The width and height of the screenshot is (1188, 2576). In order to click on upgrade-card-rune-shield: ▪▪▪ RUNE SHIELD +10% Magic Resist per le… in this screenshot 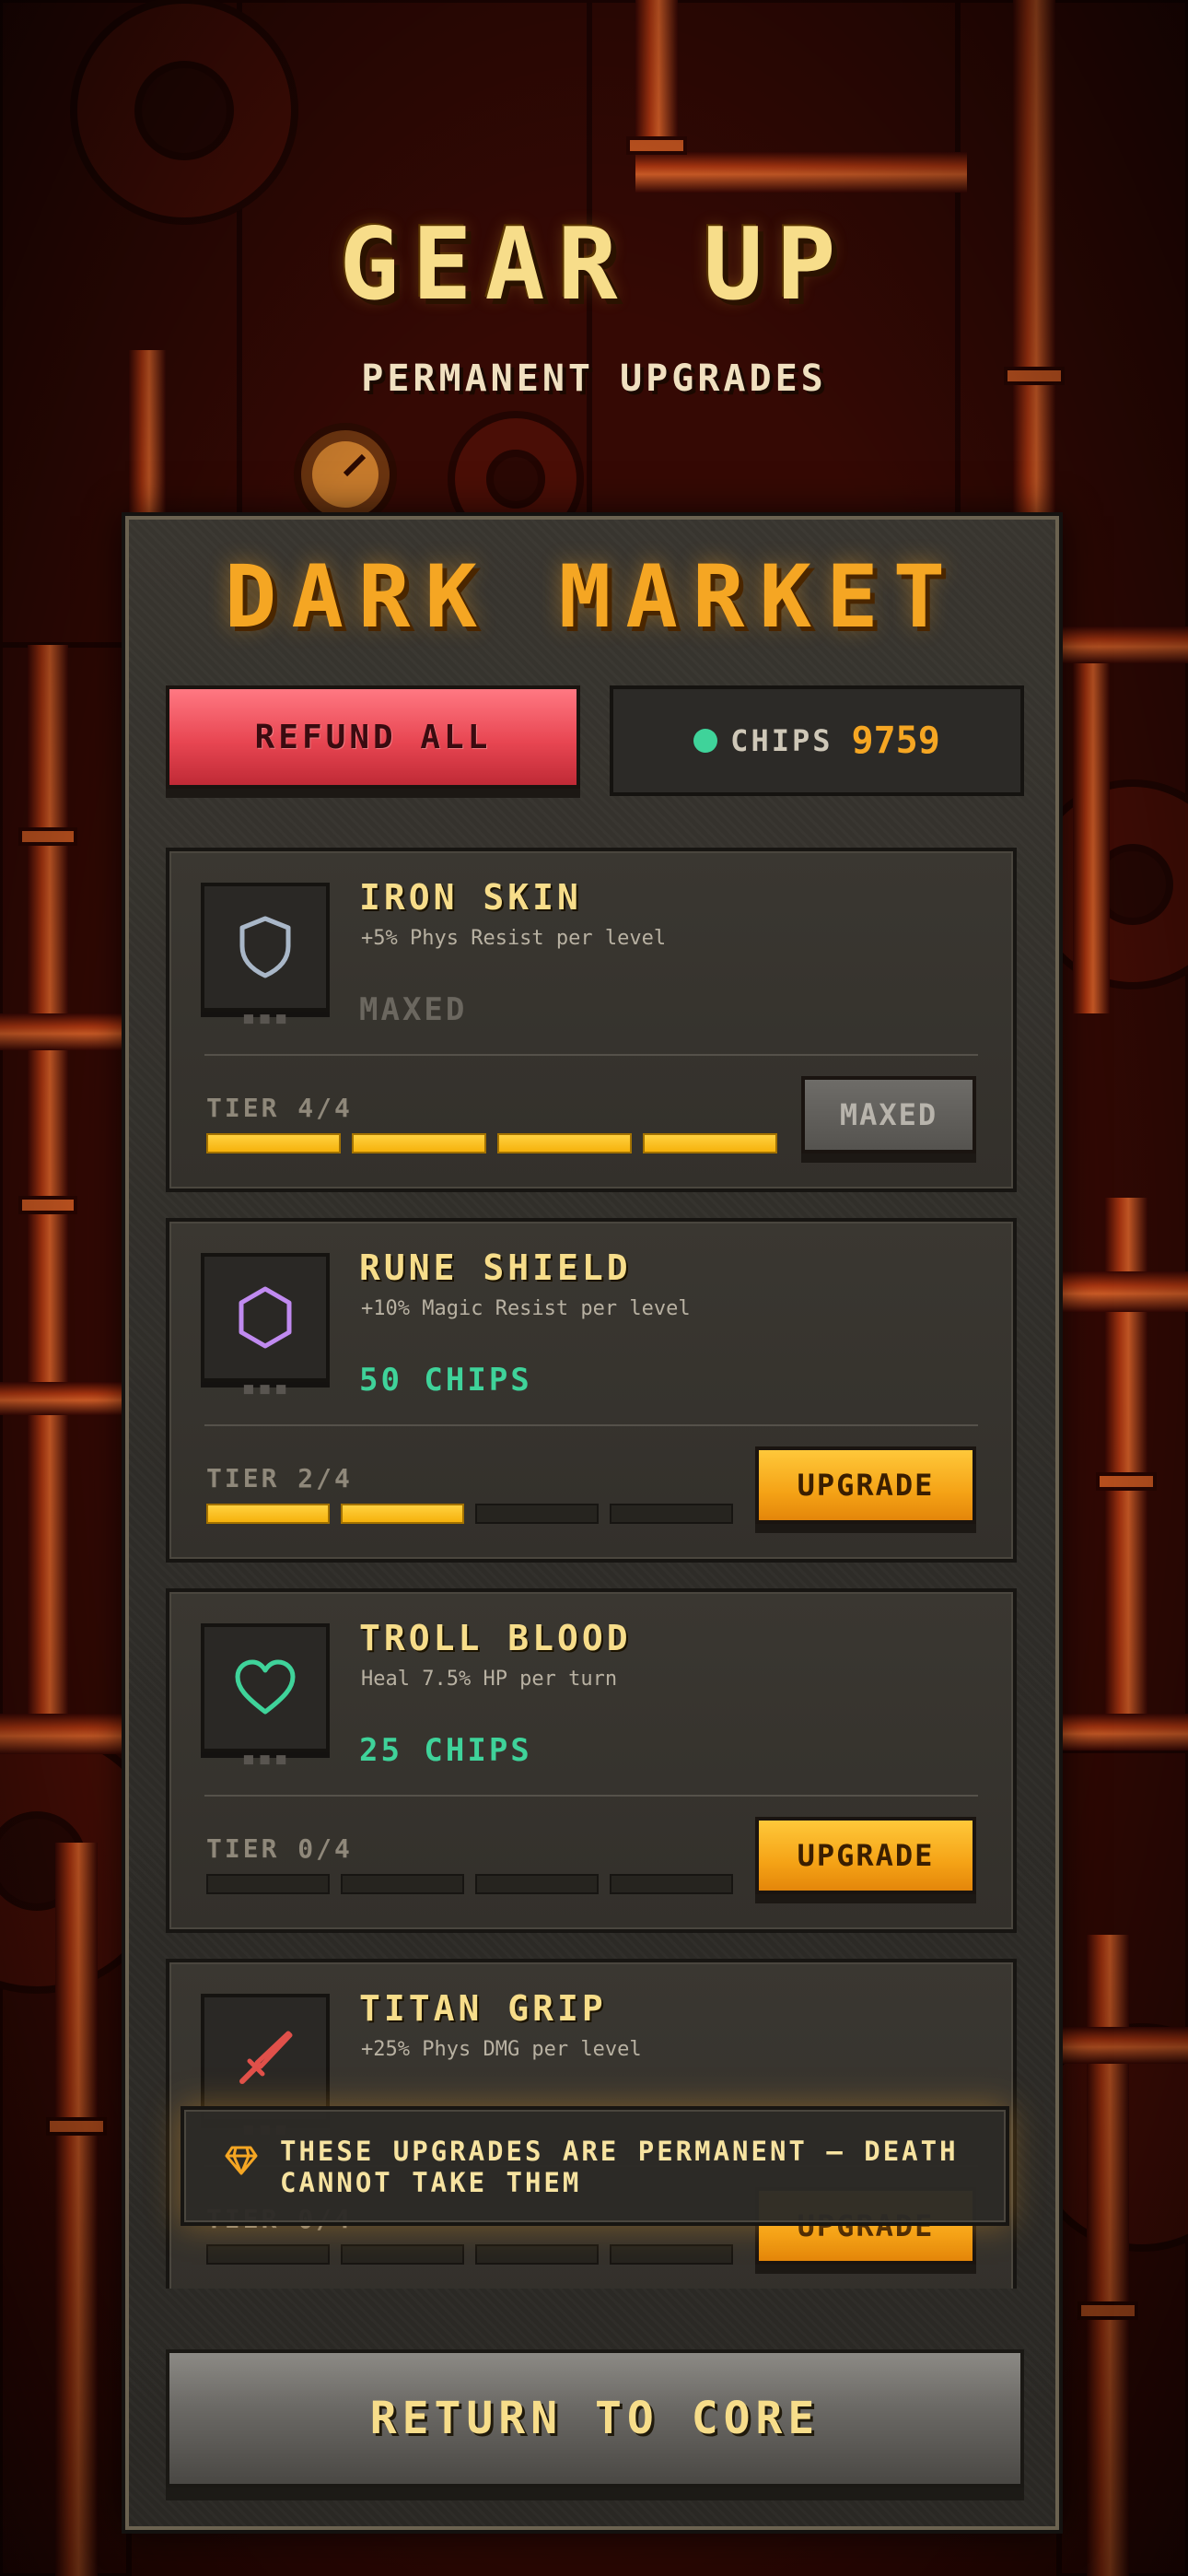, I will do `click(591, 1390)`.